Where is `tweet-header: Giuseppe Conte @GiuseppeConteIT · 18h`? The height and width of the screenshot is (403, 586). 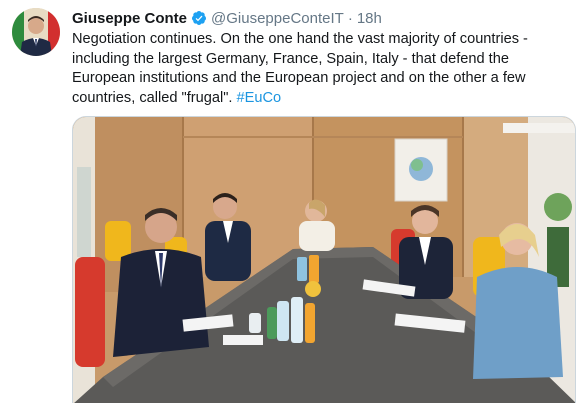 tweet-header: Giuseppe Conte @GiuseppeConteIT · 18h is located at coordinates (227, 18).